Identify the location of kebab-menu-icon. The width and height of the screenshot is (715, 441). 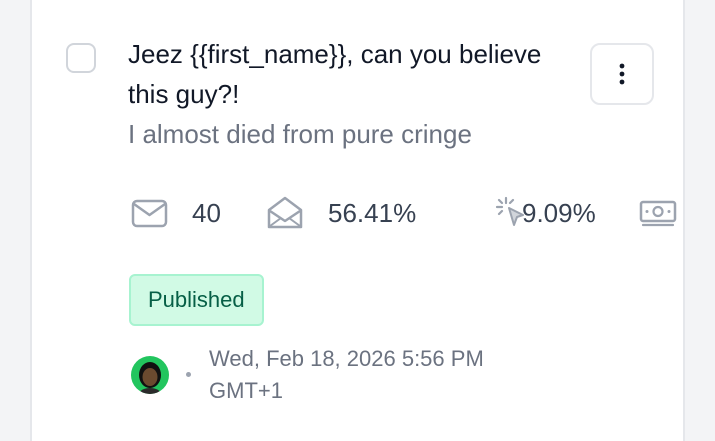
(622, 74).